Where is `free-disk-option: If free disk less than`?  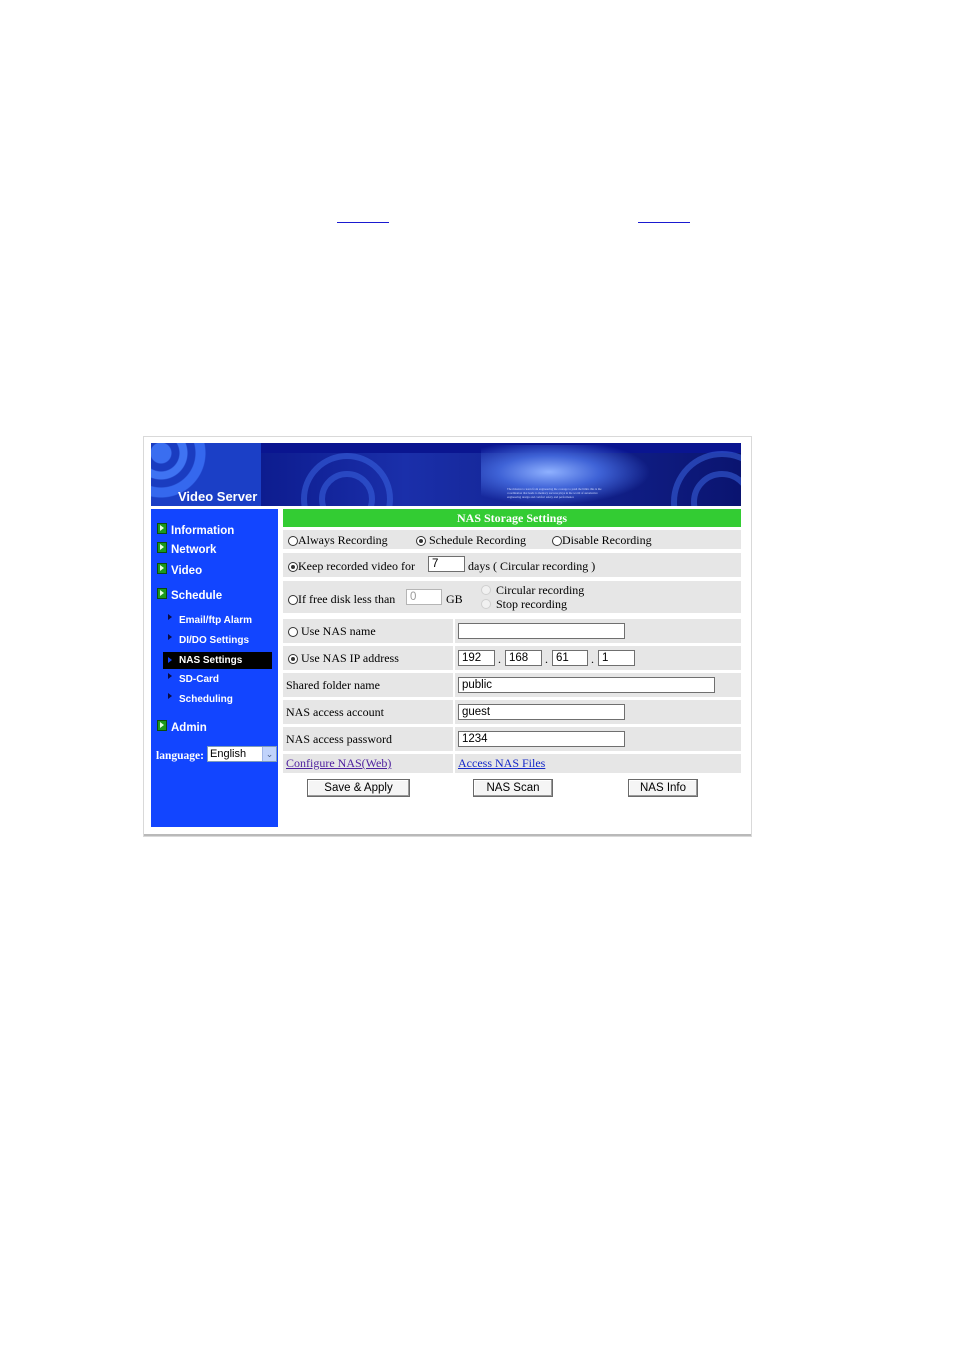 free-disk-option: If free disk less than is located at coordinates (341, 599).